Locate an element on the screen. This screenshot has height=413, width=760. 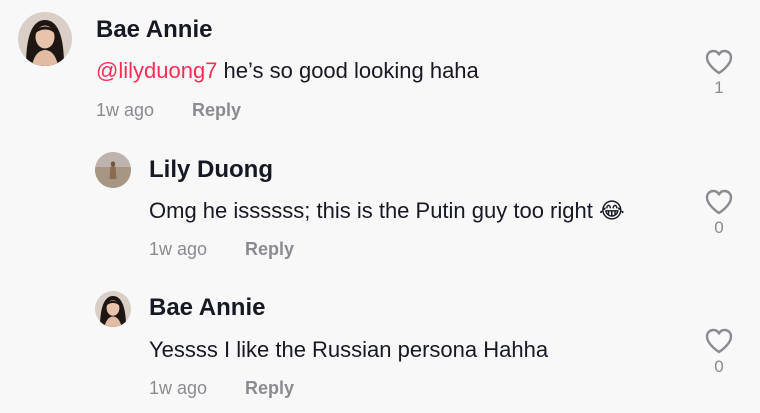
comment-text: Yessss I like the Russian persona Hahha is located at coordinates (348, 350).